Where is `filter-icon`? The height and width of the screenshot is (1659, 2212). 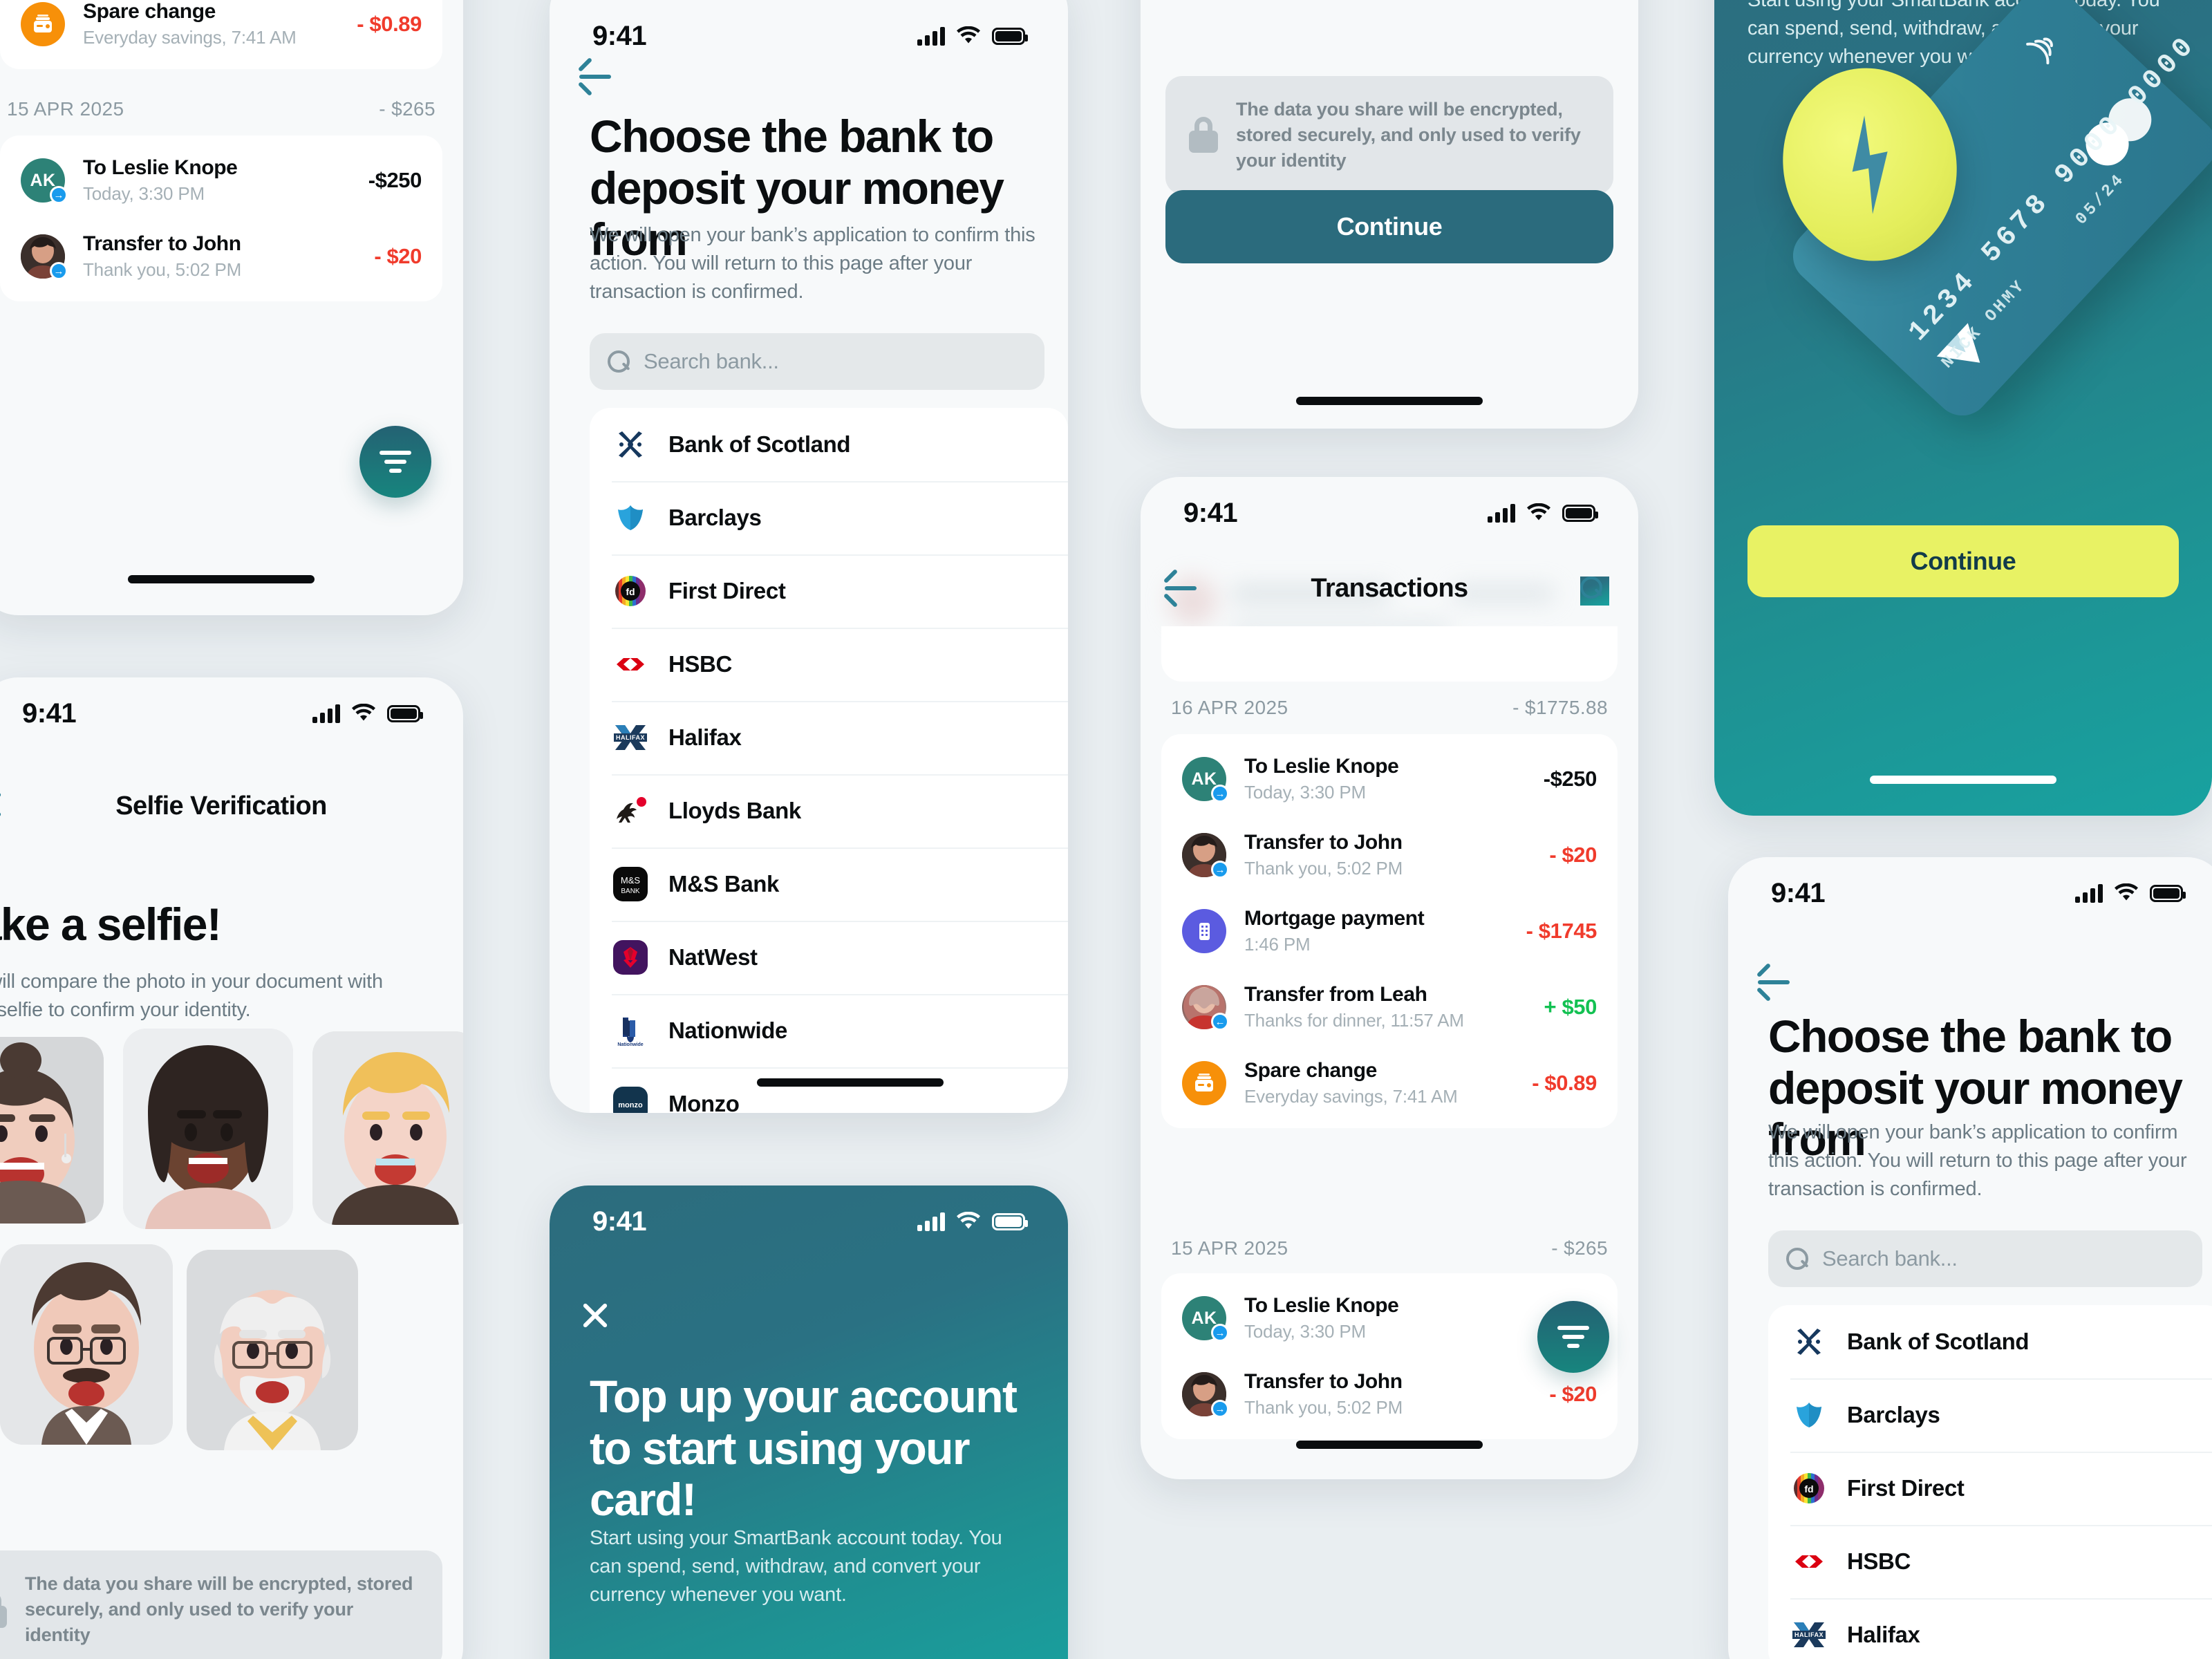
filter-icon is located at coordinates (395, 462).